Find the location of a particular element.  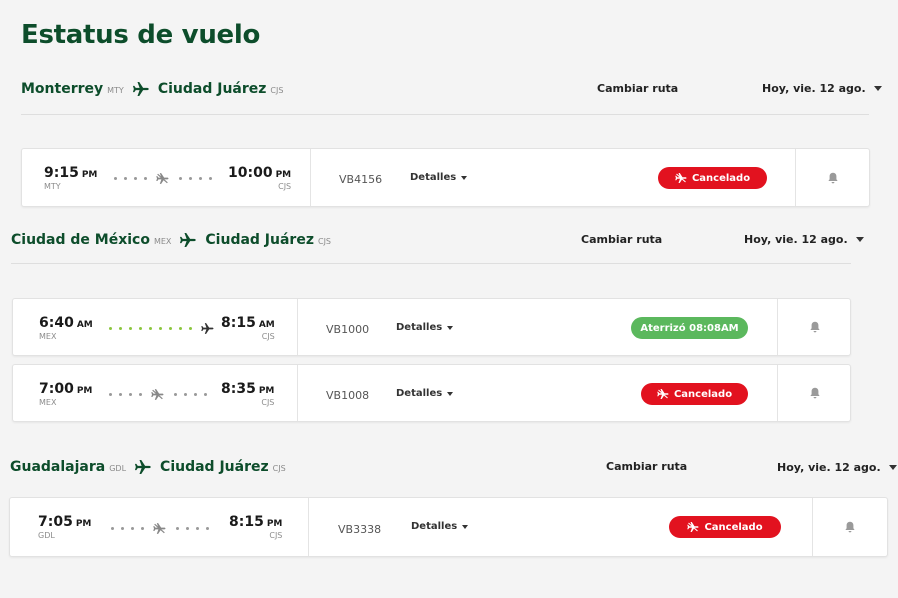

flight-number: VB1000 is located at coordinates (348, 329).